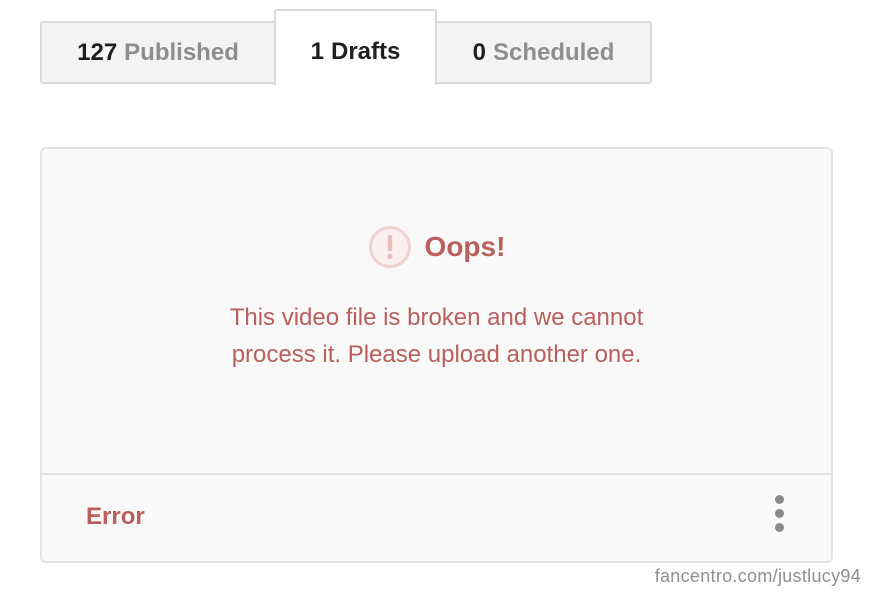 This screenshot has width=870, height=593. What do you see at coordinates (554, 52) in the screenshot?
I see `tab-label: Scheduled` at bounding box center [554, 52].